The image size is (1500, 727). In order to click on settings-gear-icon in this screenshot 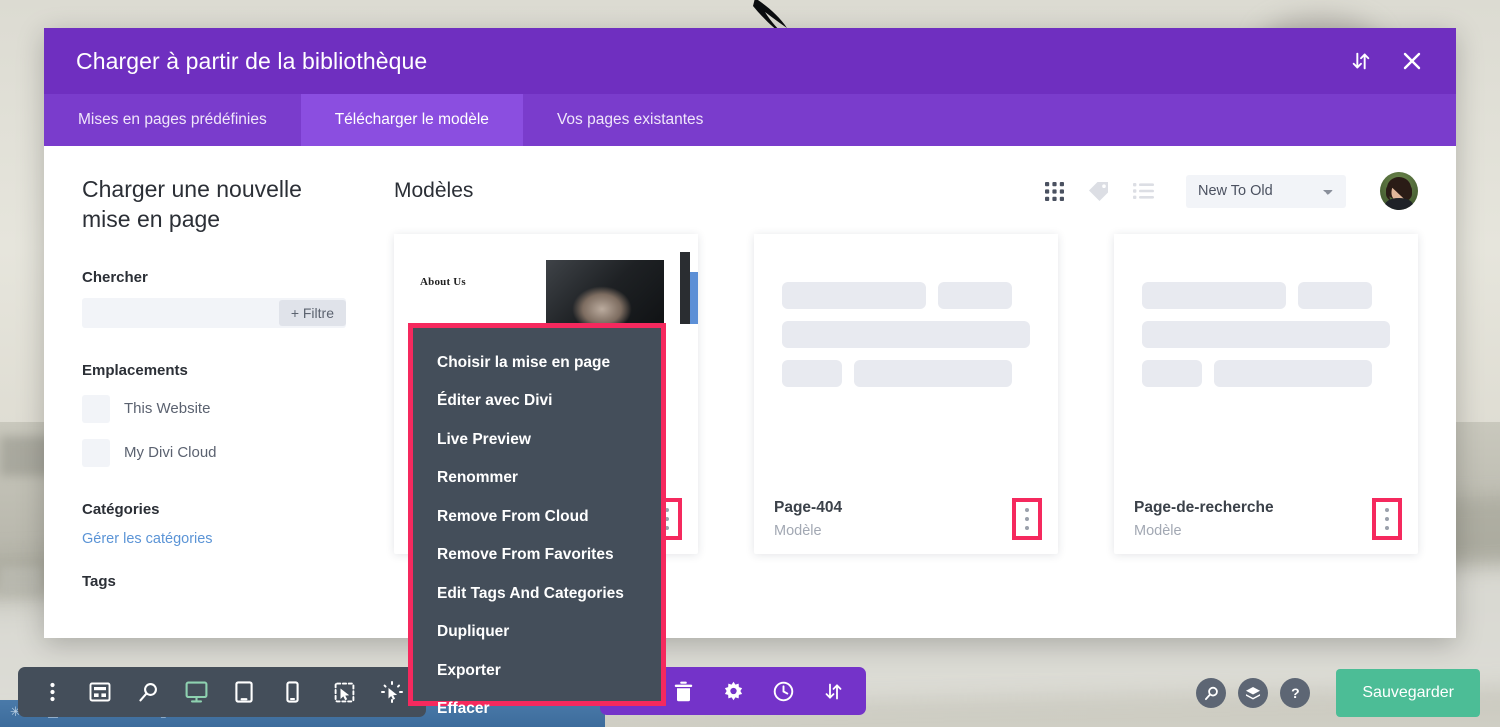, I will do `click(733, 691)`.